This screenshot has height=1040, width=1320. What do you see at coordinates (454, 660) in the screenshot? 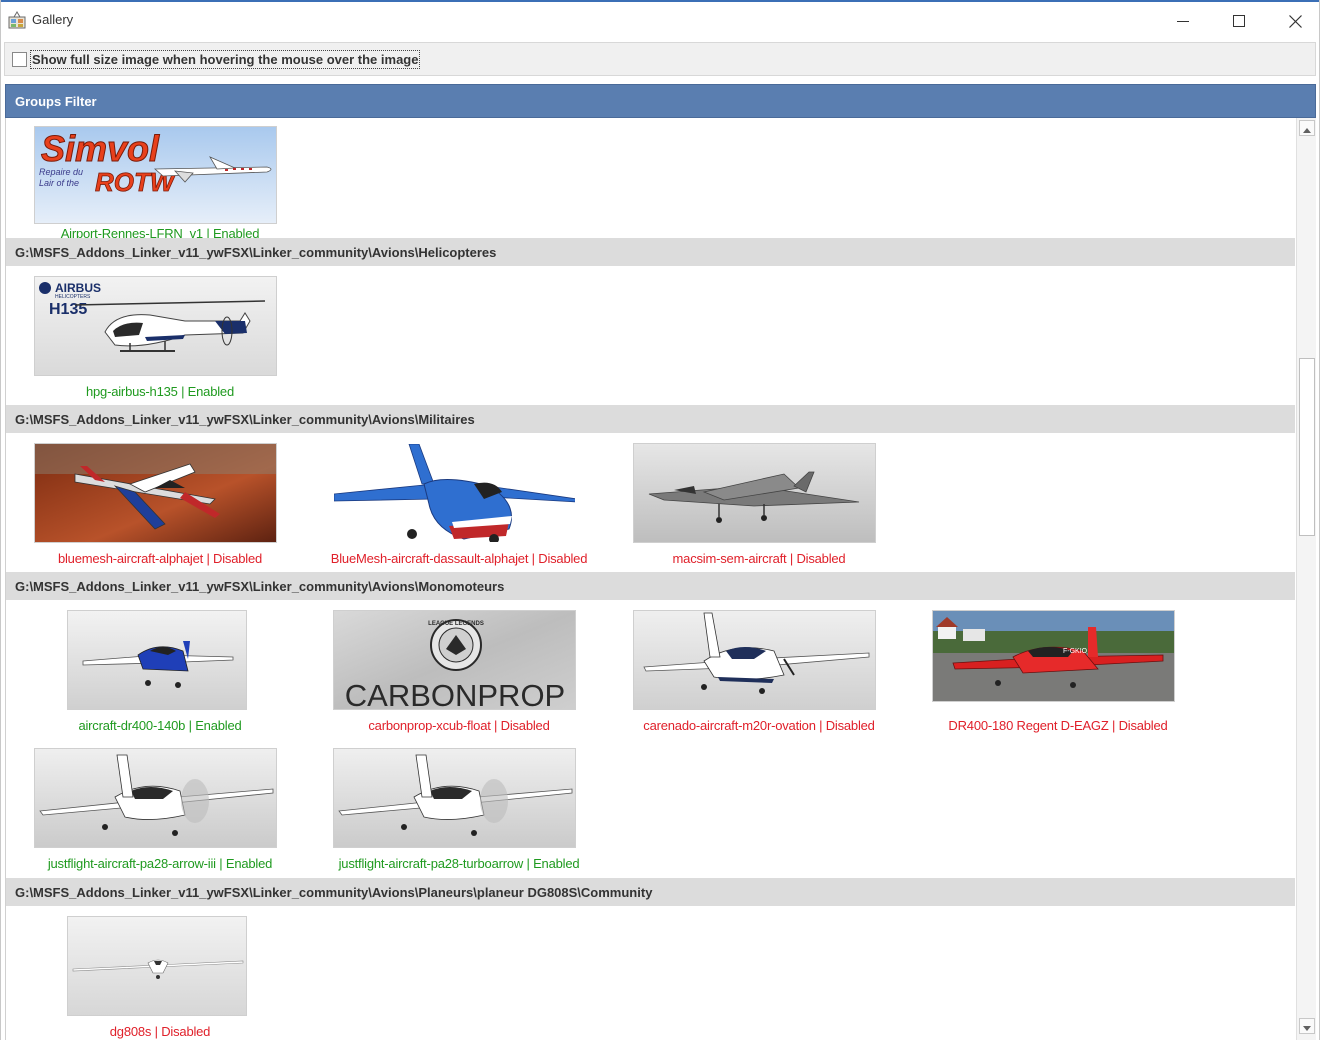
I see `thumbnail-carbonprop-logo: LEAGUE LEGENDS CARBONPROP` at bounding box center [454, 660].